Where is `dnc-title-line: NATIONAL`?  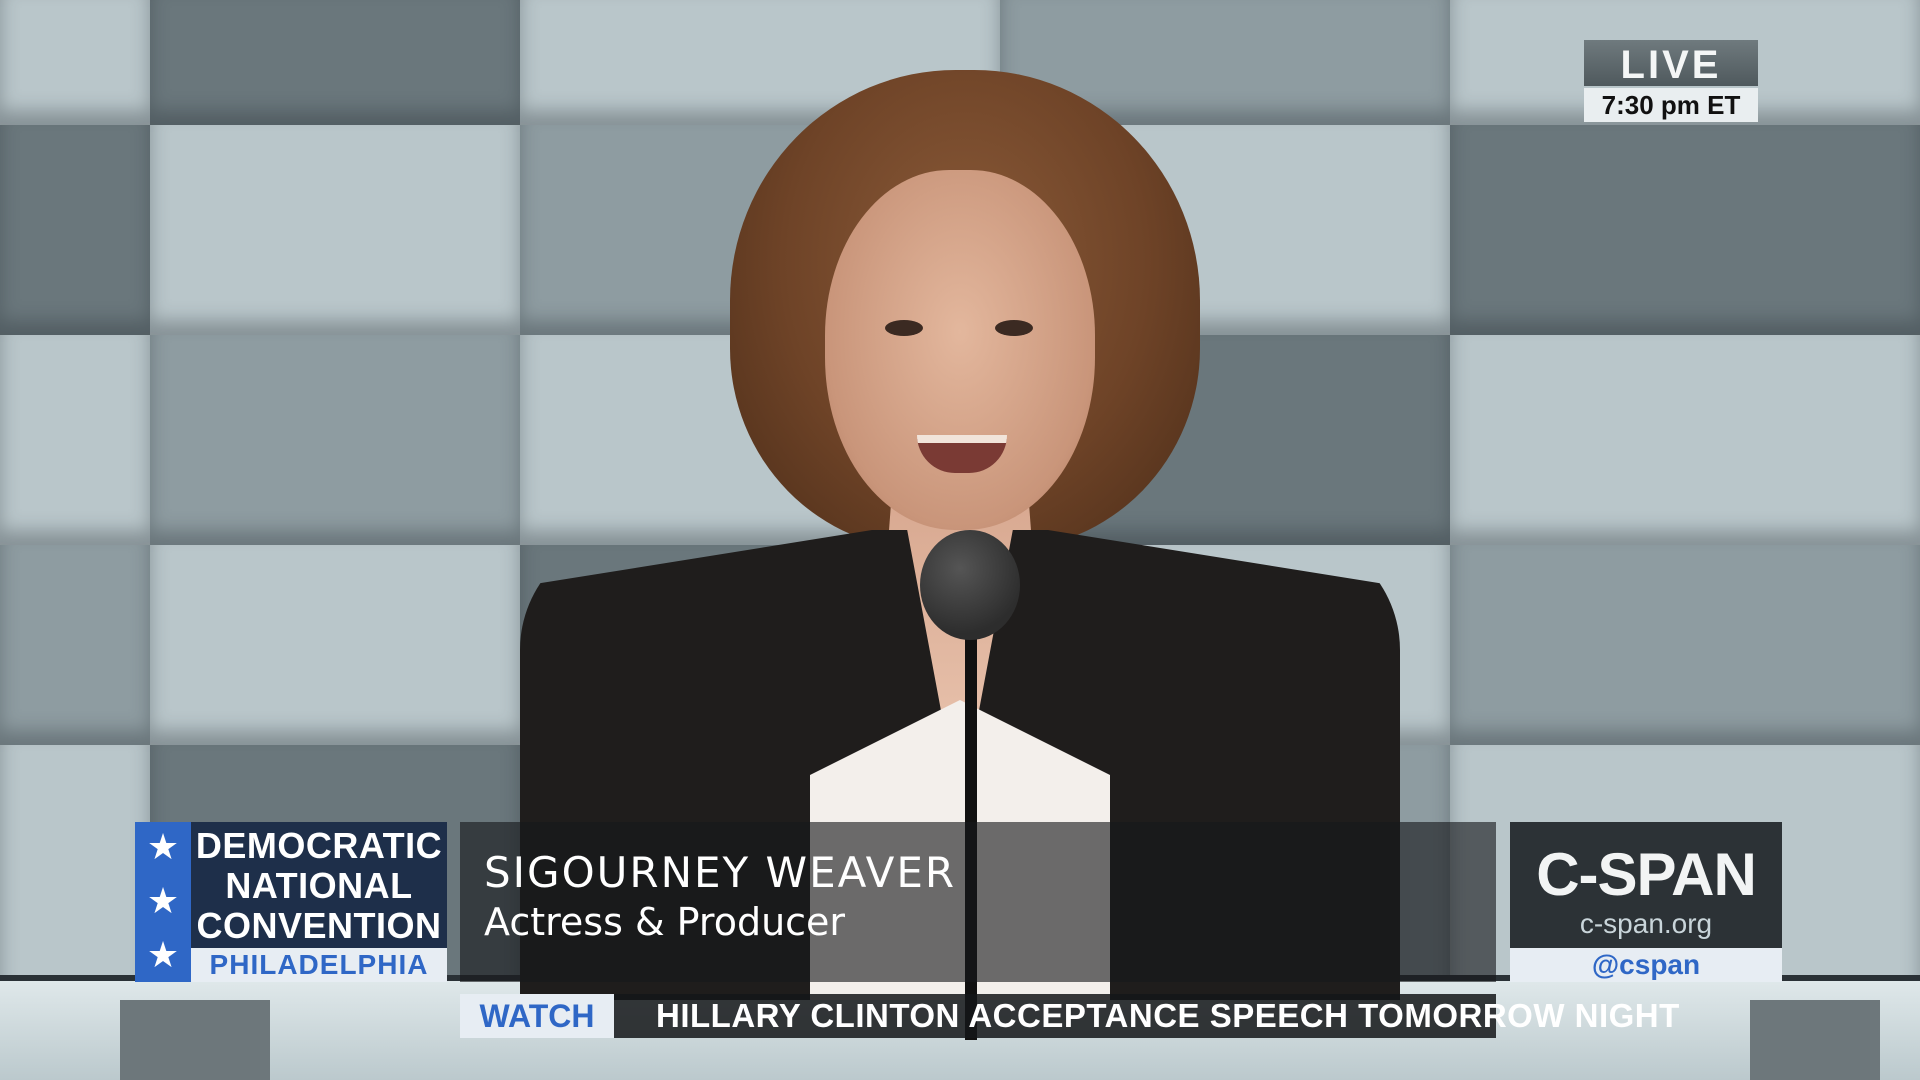
dnc-title-line: NATIONAL is located at coordinates (319, 885).